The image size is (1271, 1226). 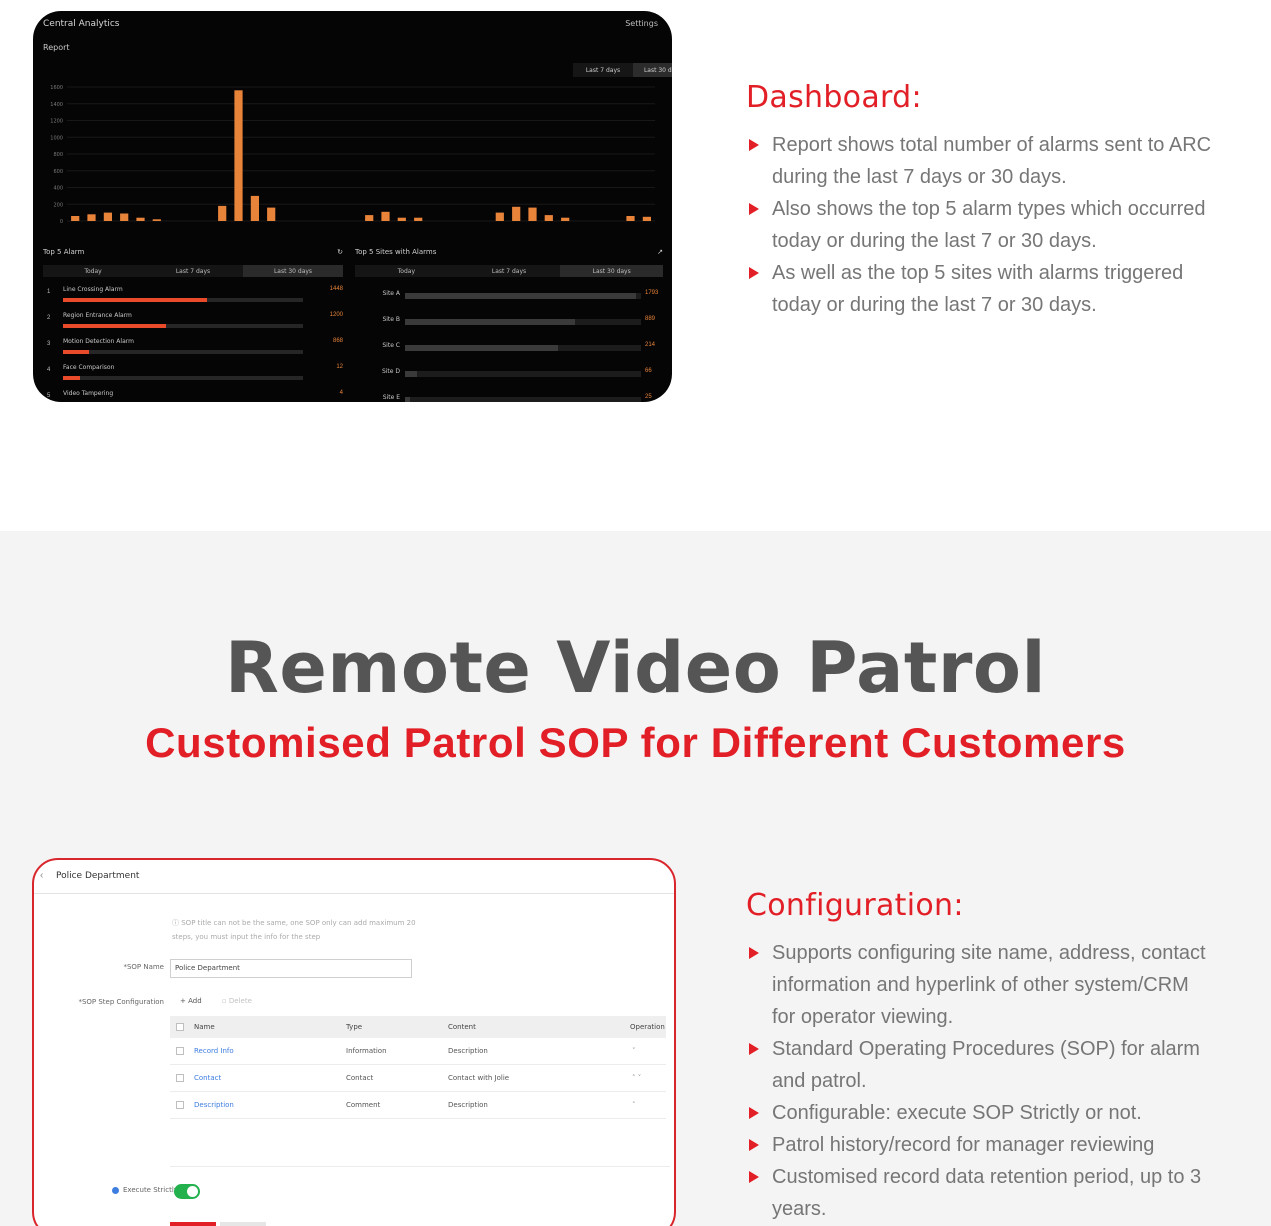 I want to click on delete-step-button: ▫ Delete, so click(x=237, y=1001).